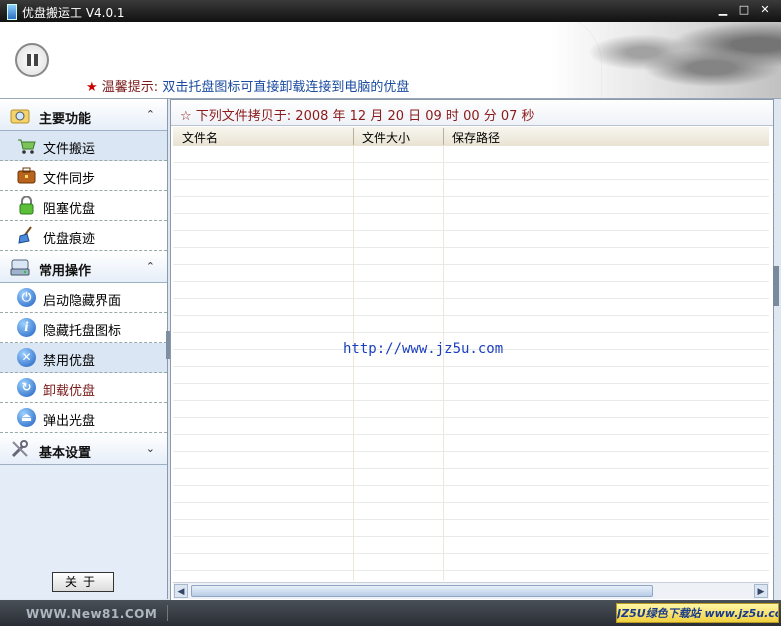 The width and height of the screenshot is (781, 626). I want to click on status-bar: WWW.New81.COM JZ5U绿色下载站 www.jz5u.com, so click(390, 613).